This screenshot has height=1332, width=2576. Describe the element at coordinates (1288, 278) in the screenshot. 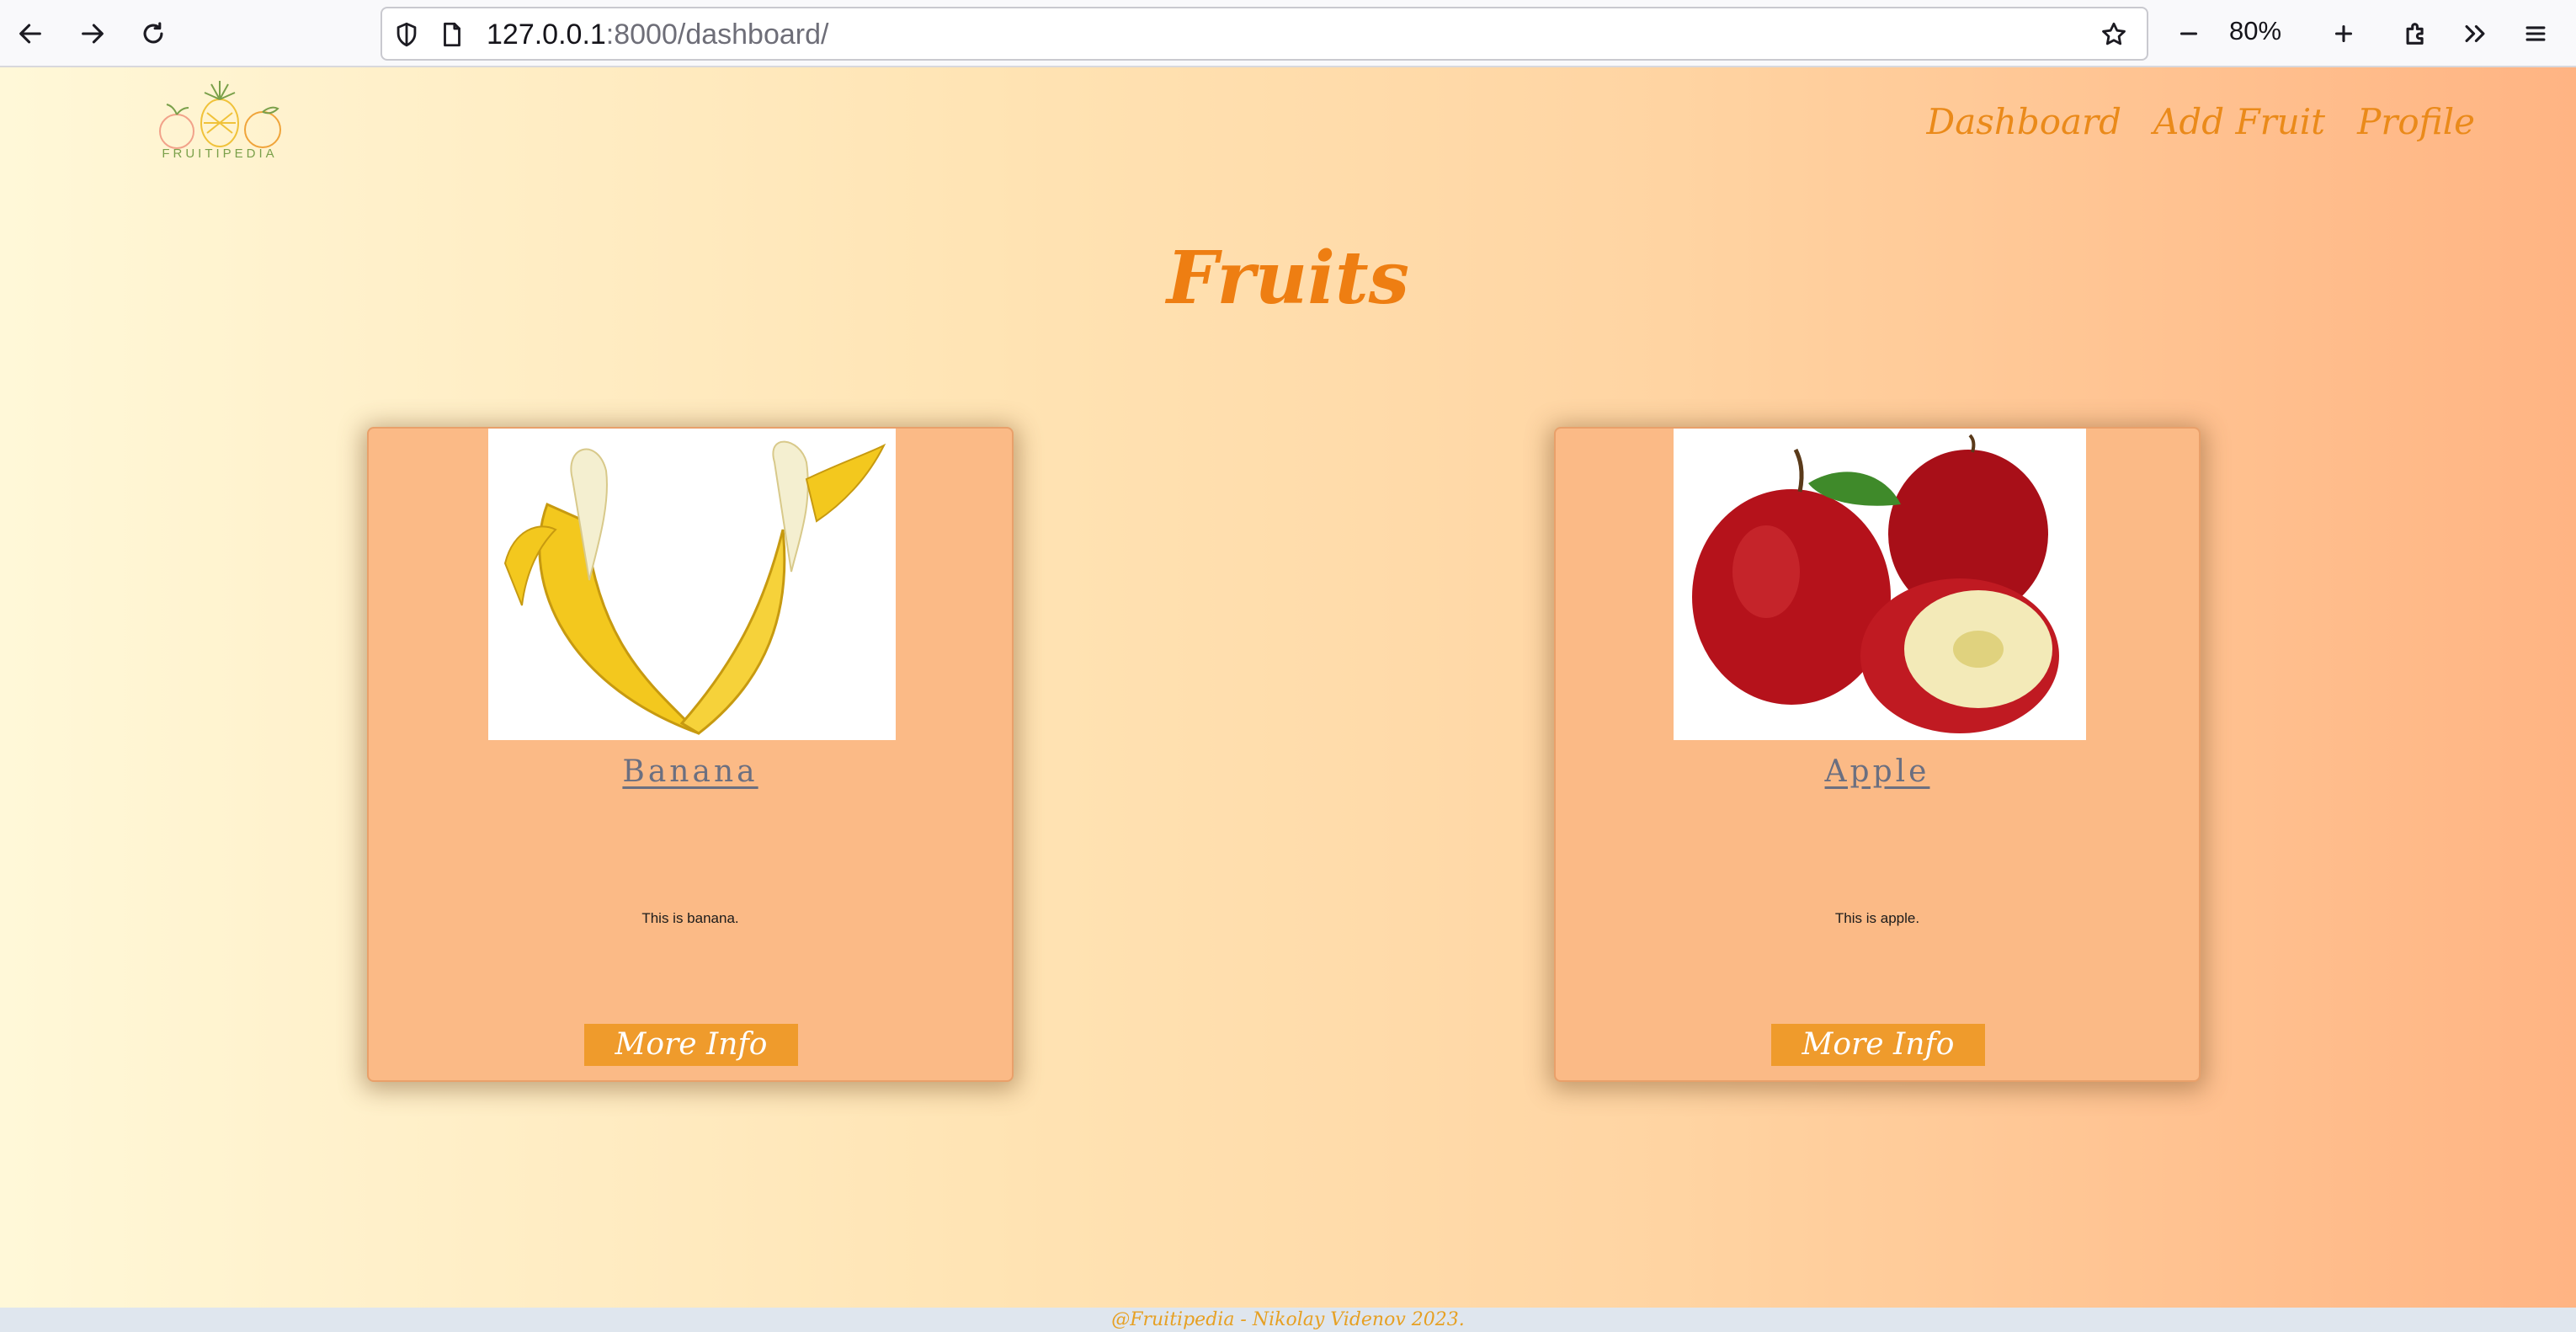

I see `page-title: Fruits` at that location.